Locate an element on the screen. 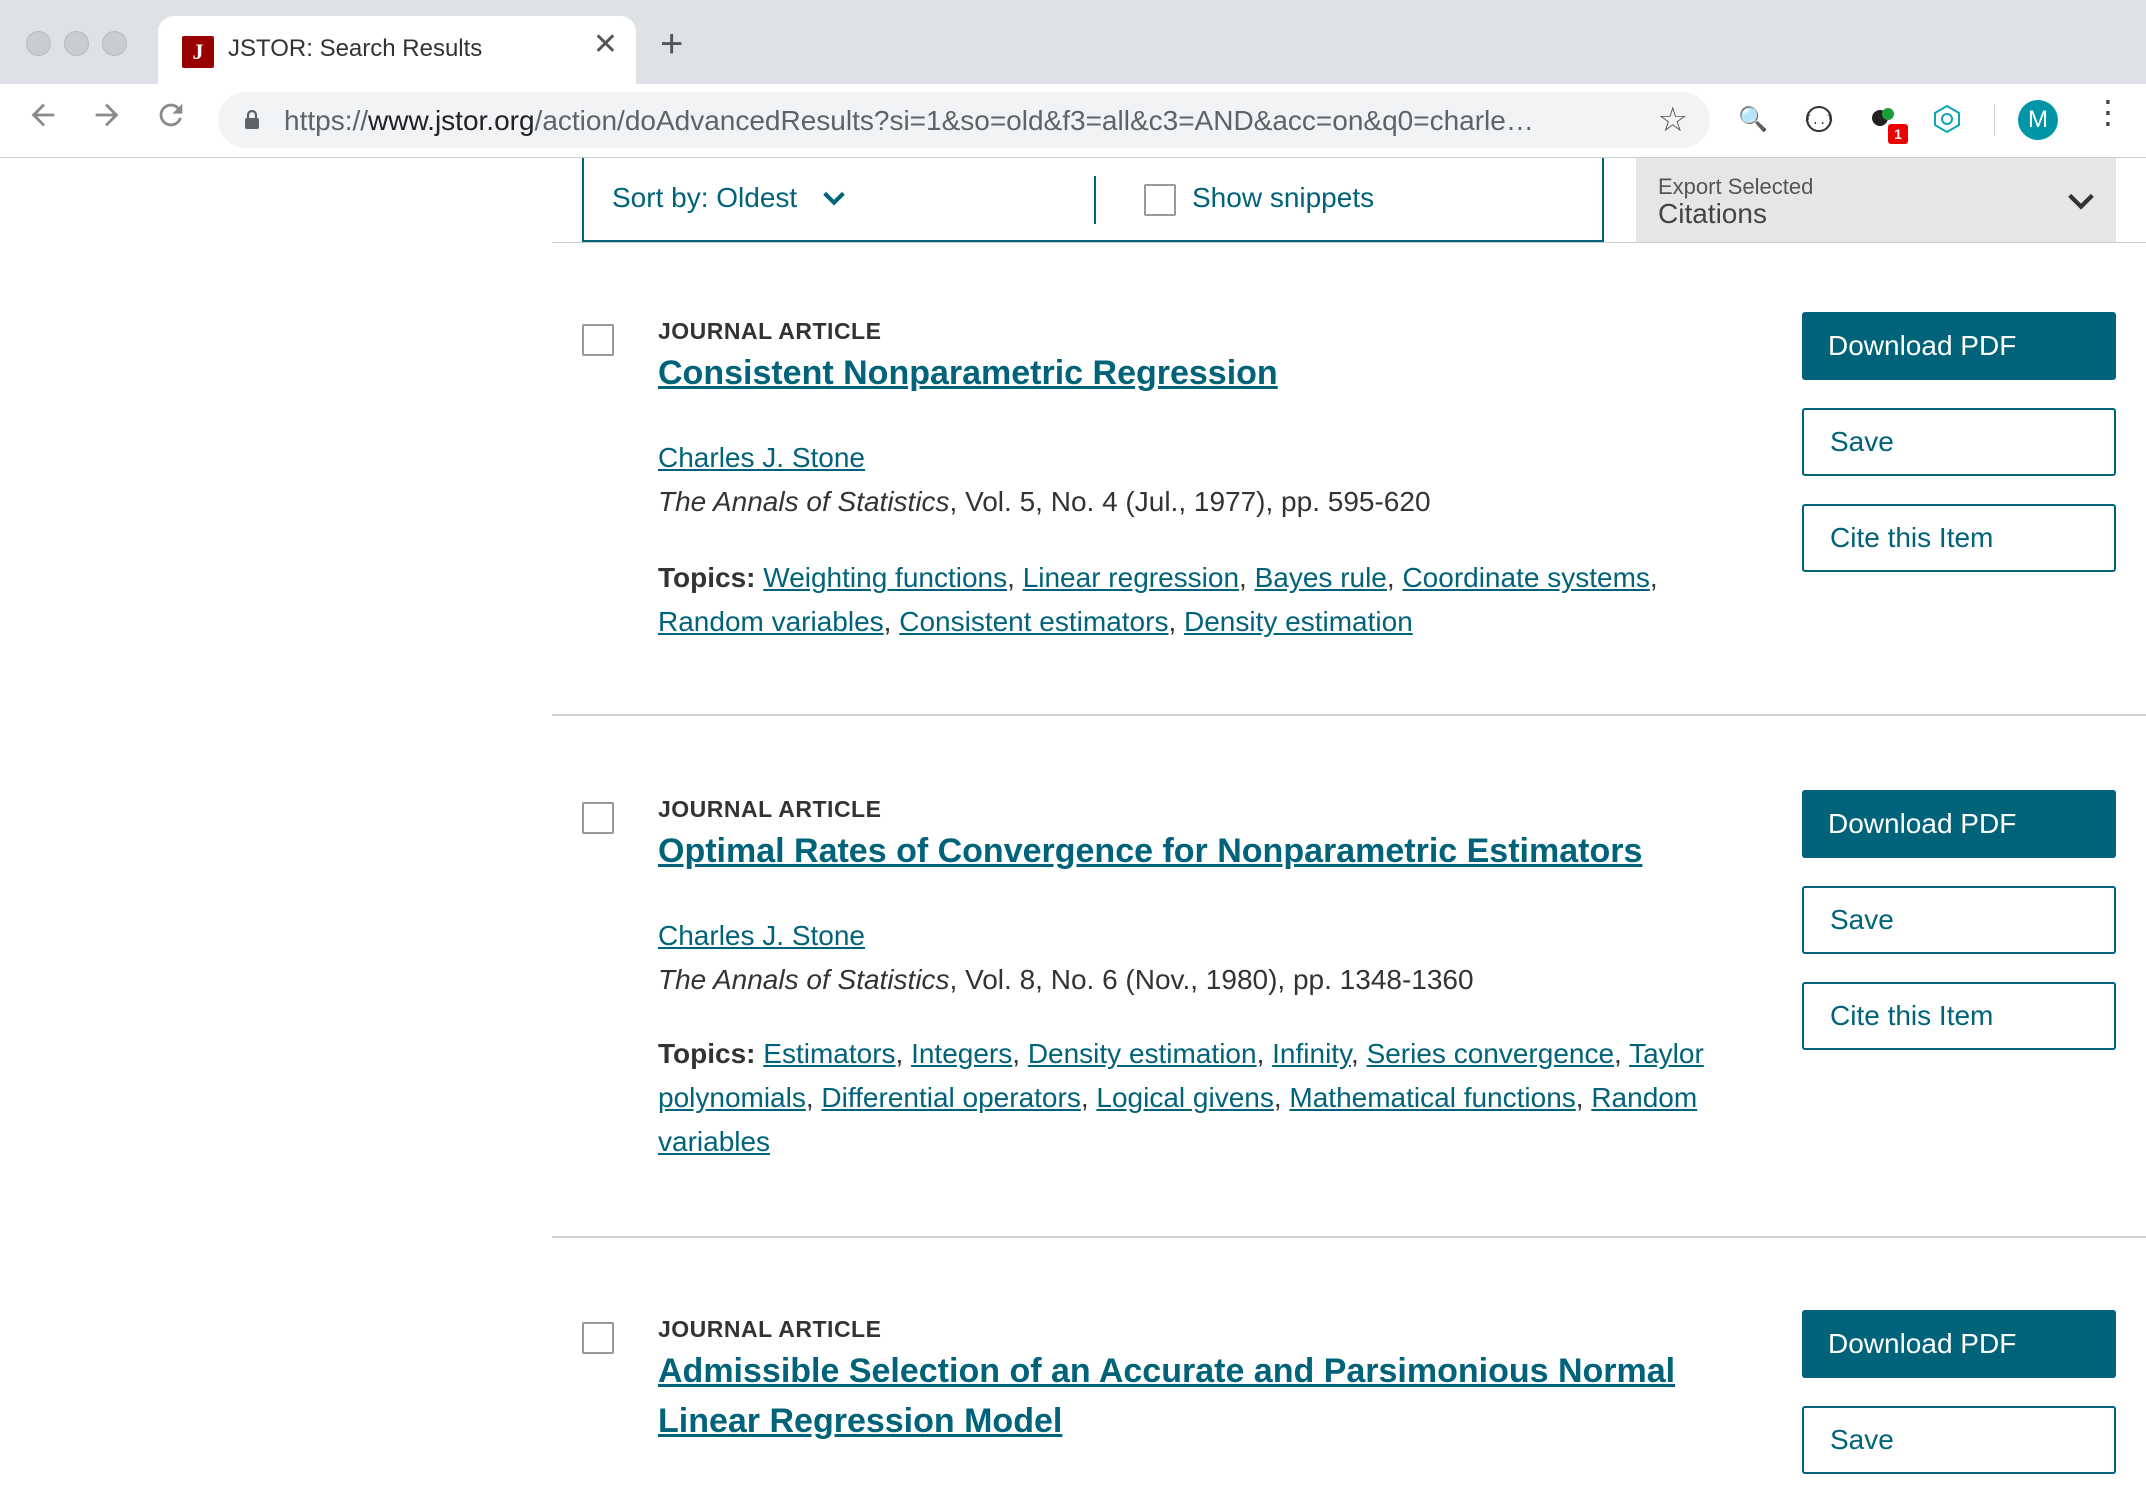 The height and width of the screenshot is (1498, 2146). window-close-dot is located at coordinates (38, 43).